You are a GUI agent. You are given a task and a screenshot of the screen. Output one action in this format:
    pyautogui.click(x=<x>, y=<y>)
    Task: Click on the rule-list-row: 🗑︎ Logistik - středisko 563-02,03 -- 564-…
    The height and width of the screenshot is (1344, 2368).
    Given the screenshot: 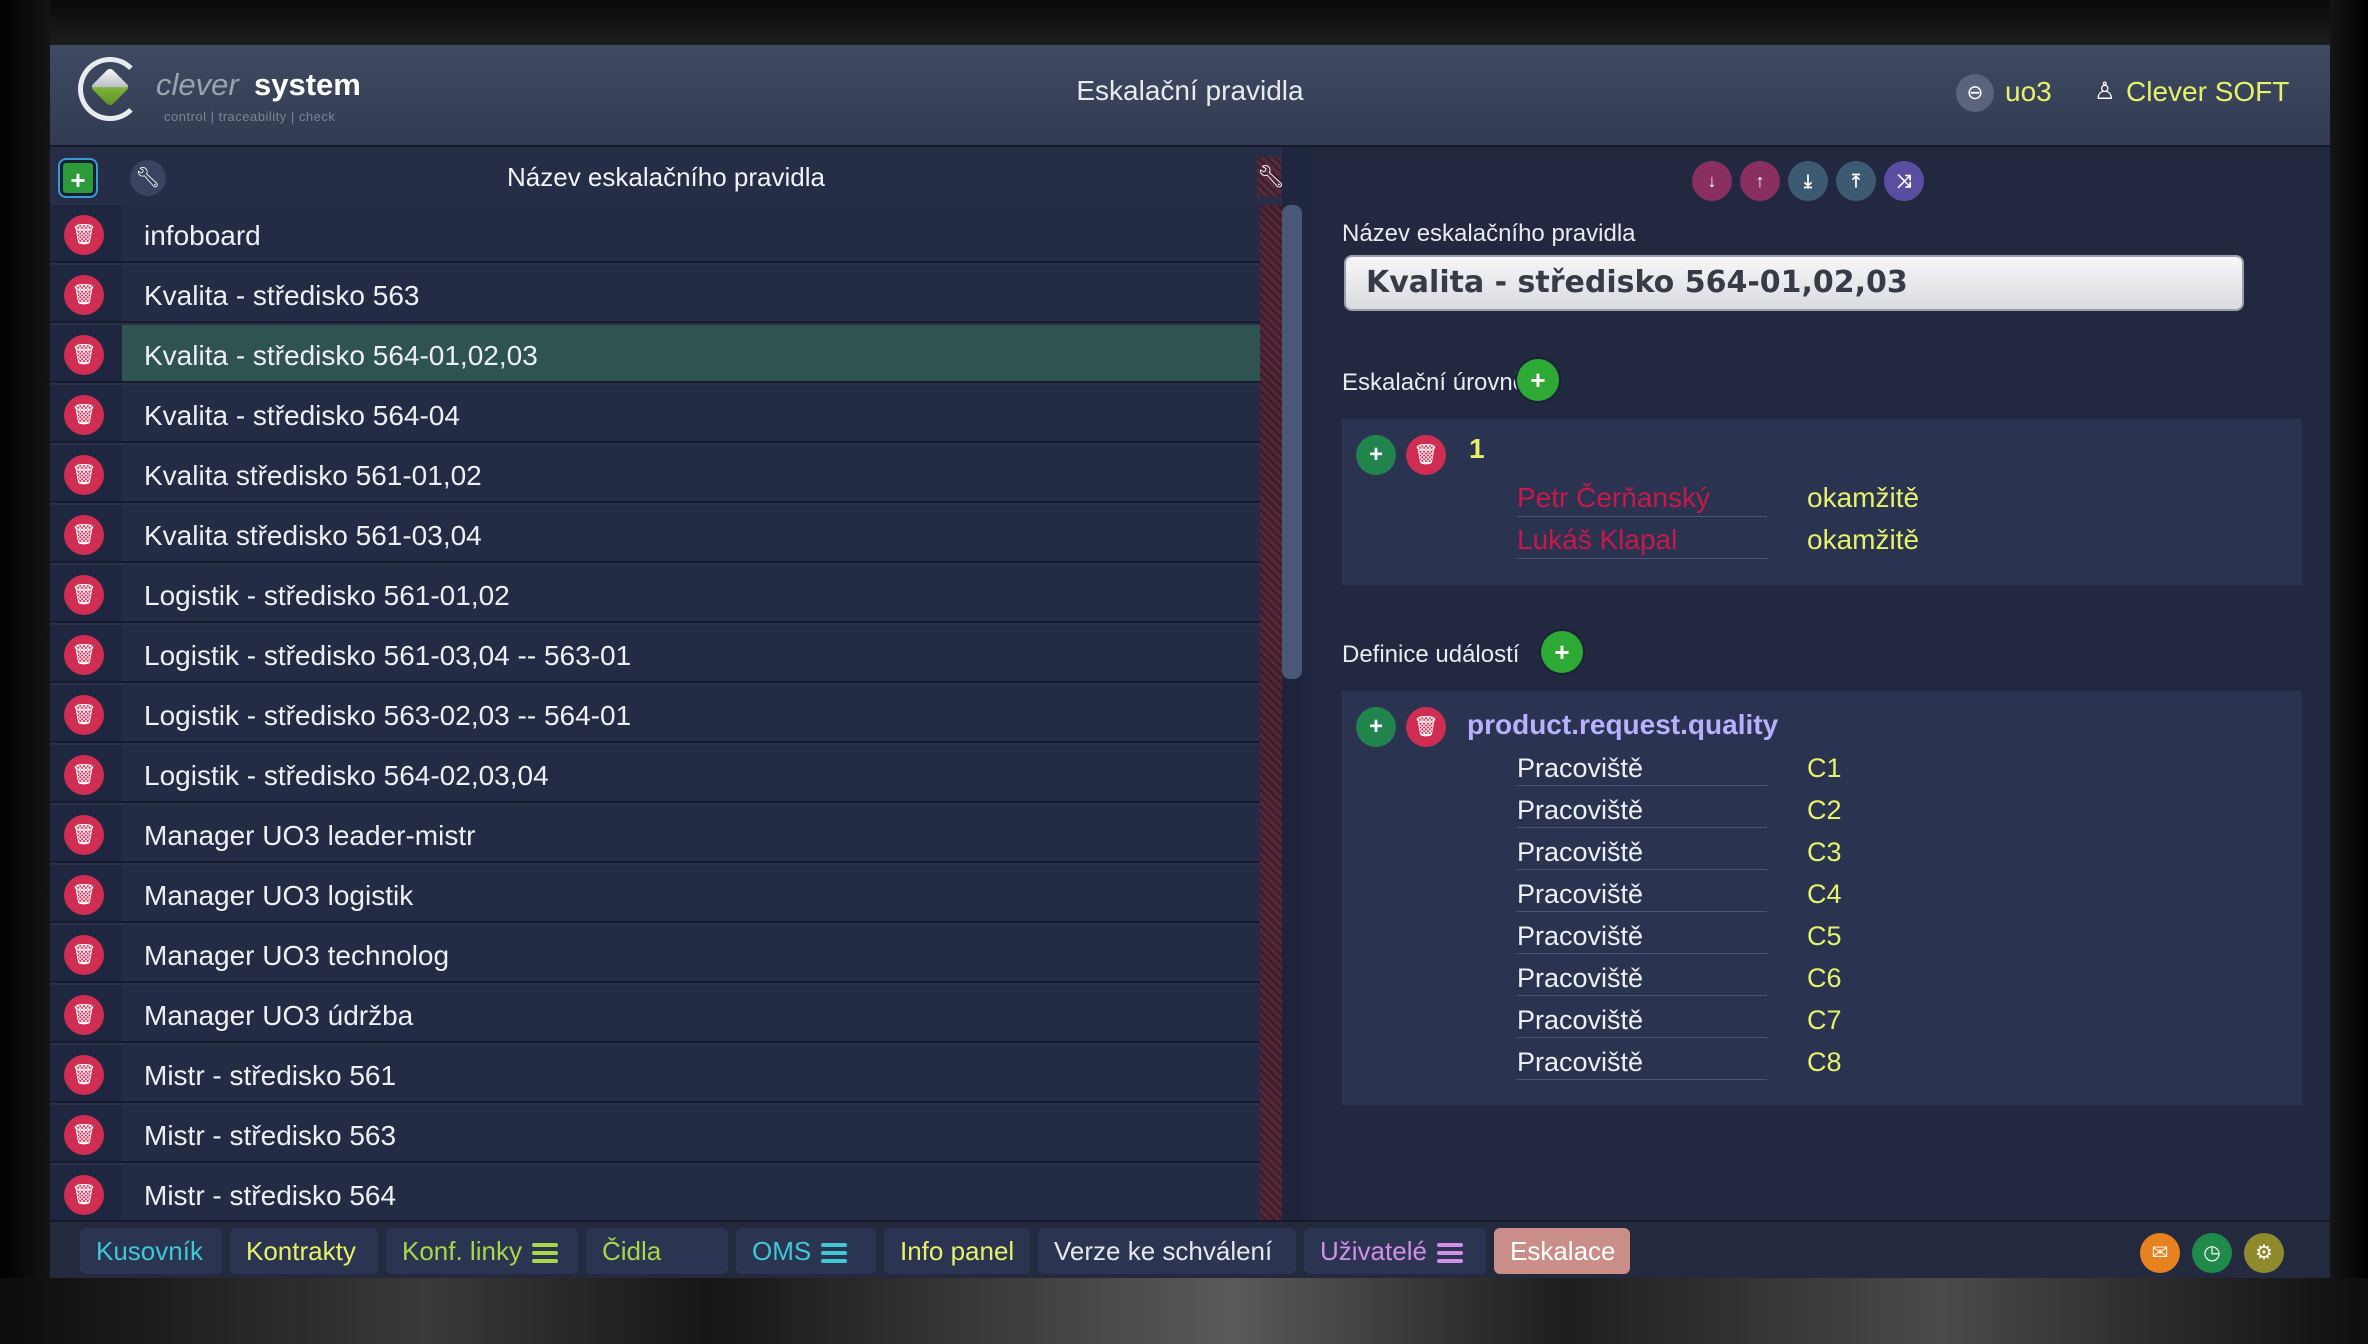 What is the action you would take?
    pyautogui.click(x=666, y=714)
    